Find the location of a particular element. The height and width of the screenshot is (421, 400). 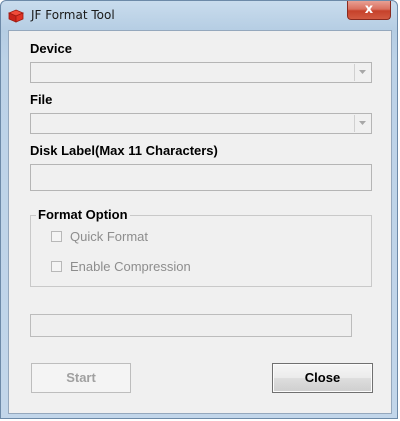

red-cube-icon is located at coordinates (16, 16).